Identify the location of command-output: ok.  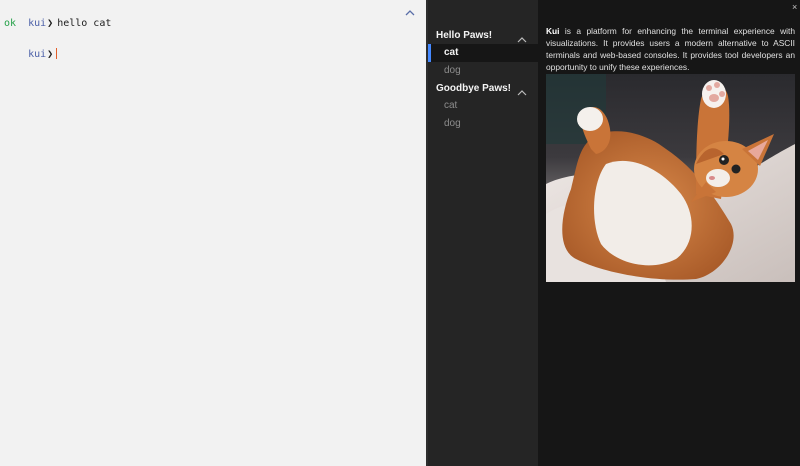
(10, 23).